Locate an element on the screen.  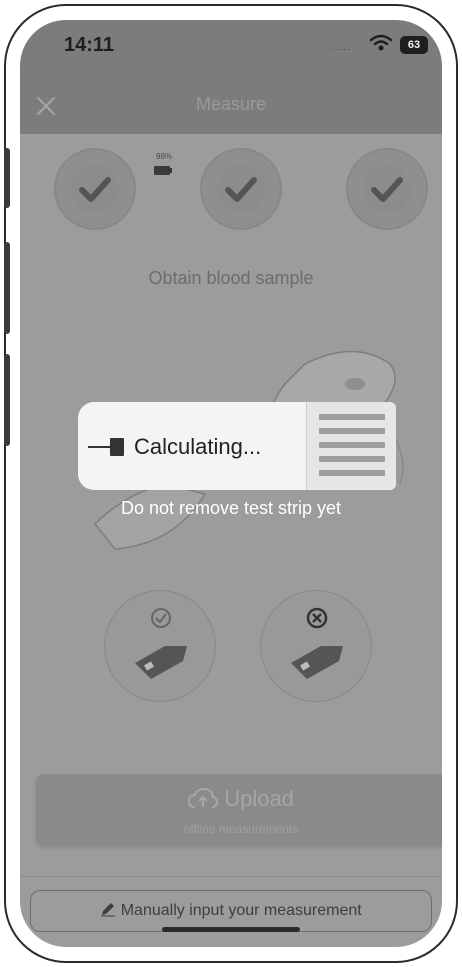
upload-sublabel: offline measurements is located at coordinates (241, 829).